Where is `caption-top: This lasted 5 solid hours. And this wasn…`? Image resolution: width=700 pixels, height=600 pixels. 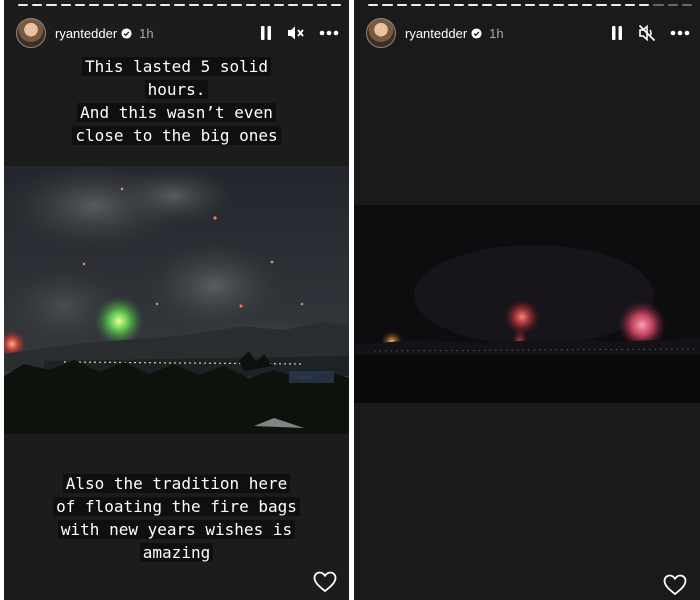 caption-top: This lasted 5 solid hours. And this wasn… is located at coordinates (176, 101).